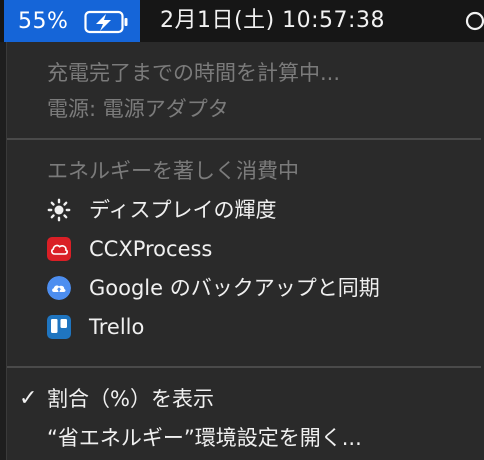  I want to click on menu-item-label: CCXProcess, so click(151, 249).